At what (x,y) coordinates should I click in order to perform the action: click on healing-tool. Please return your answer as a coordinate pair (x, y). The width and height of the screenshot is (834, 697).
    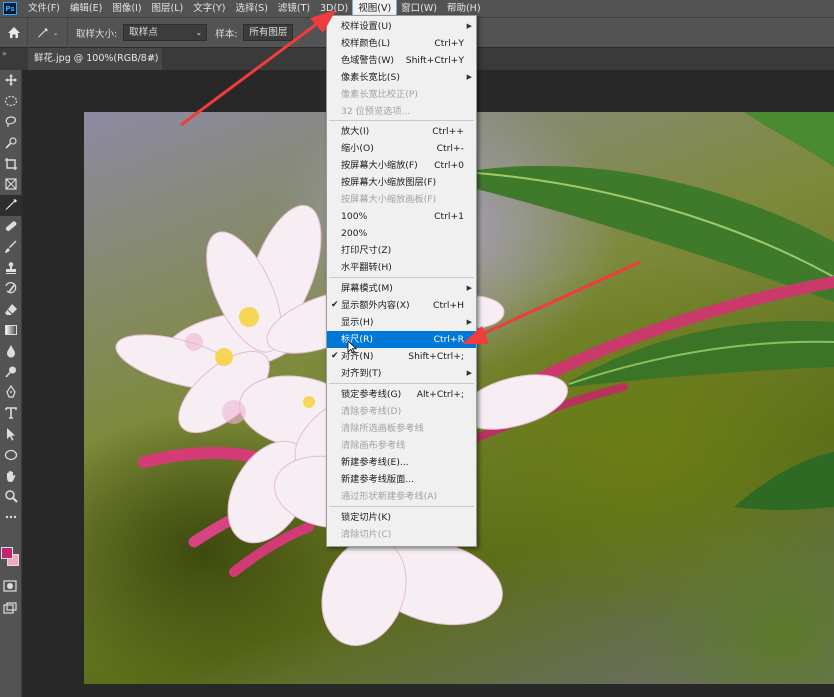
    Looking at the image, I should click on (11, 226).